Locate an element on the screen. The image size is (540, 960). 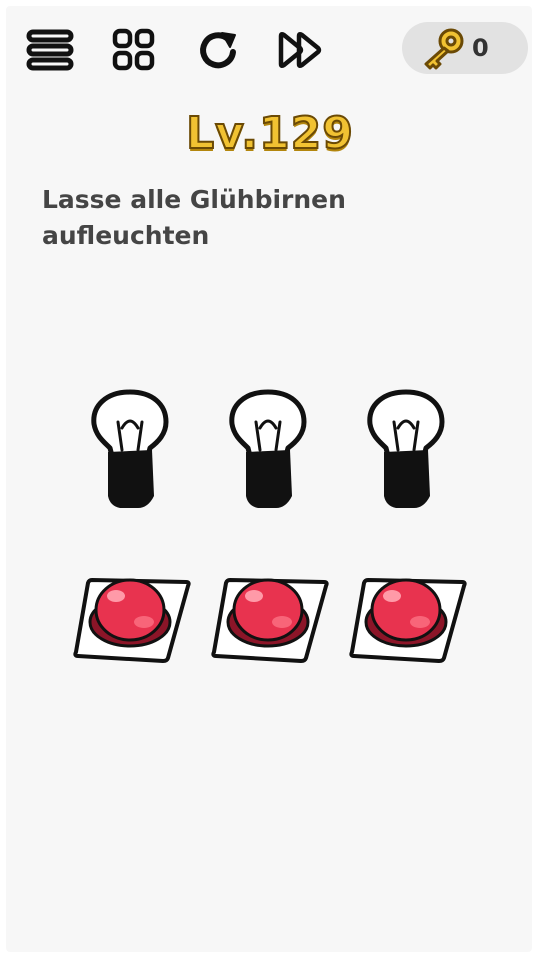
menu-icon is located at coordinates (50, 50).